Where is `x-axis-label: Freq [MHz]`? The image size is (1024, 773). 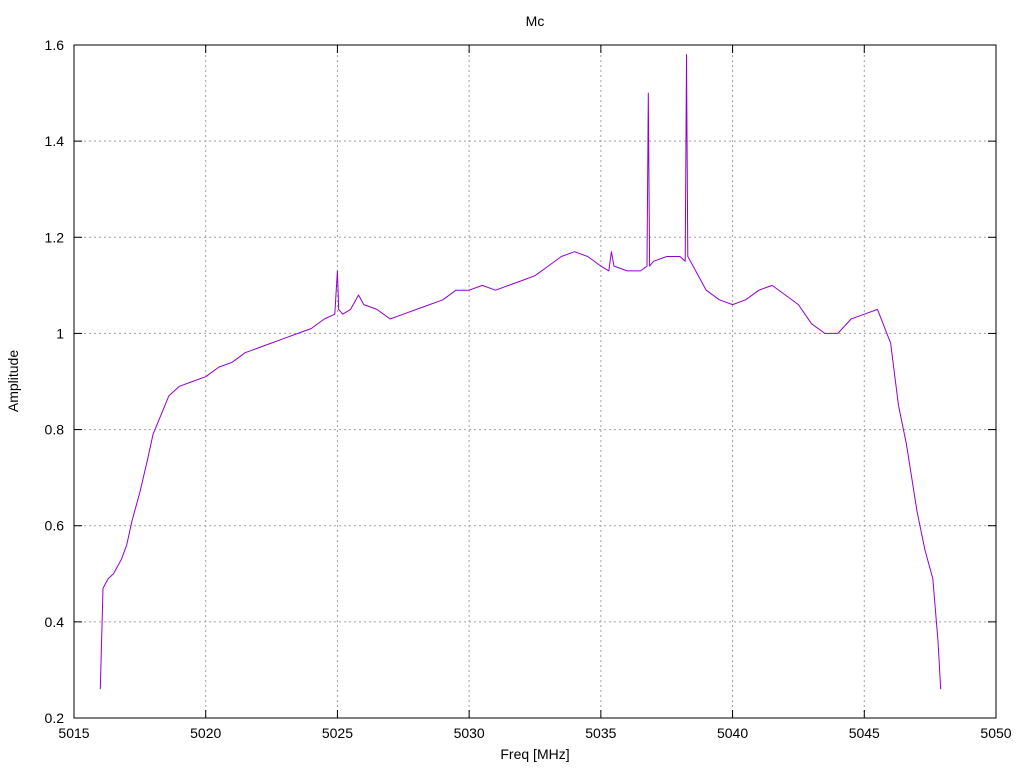
x-axis-label: Freq [MHz] is located at coordinates (534, 754).